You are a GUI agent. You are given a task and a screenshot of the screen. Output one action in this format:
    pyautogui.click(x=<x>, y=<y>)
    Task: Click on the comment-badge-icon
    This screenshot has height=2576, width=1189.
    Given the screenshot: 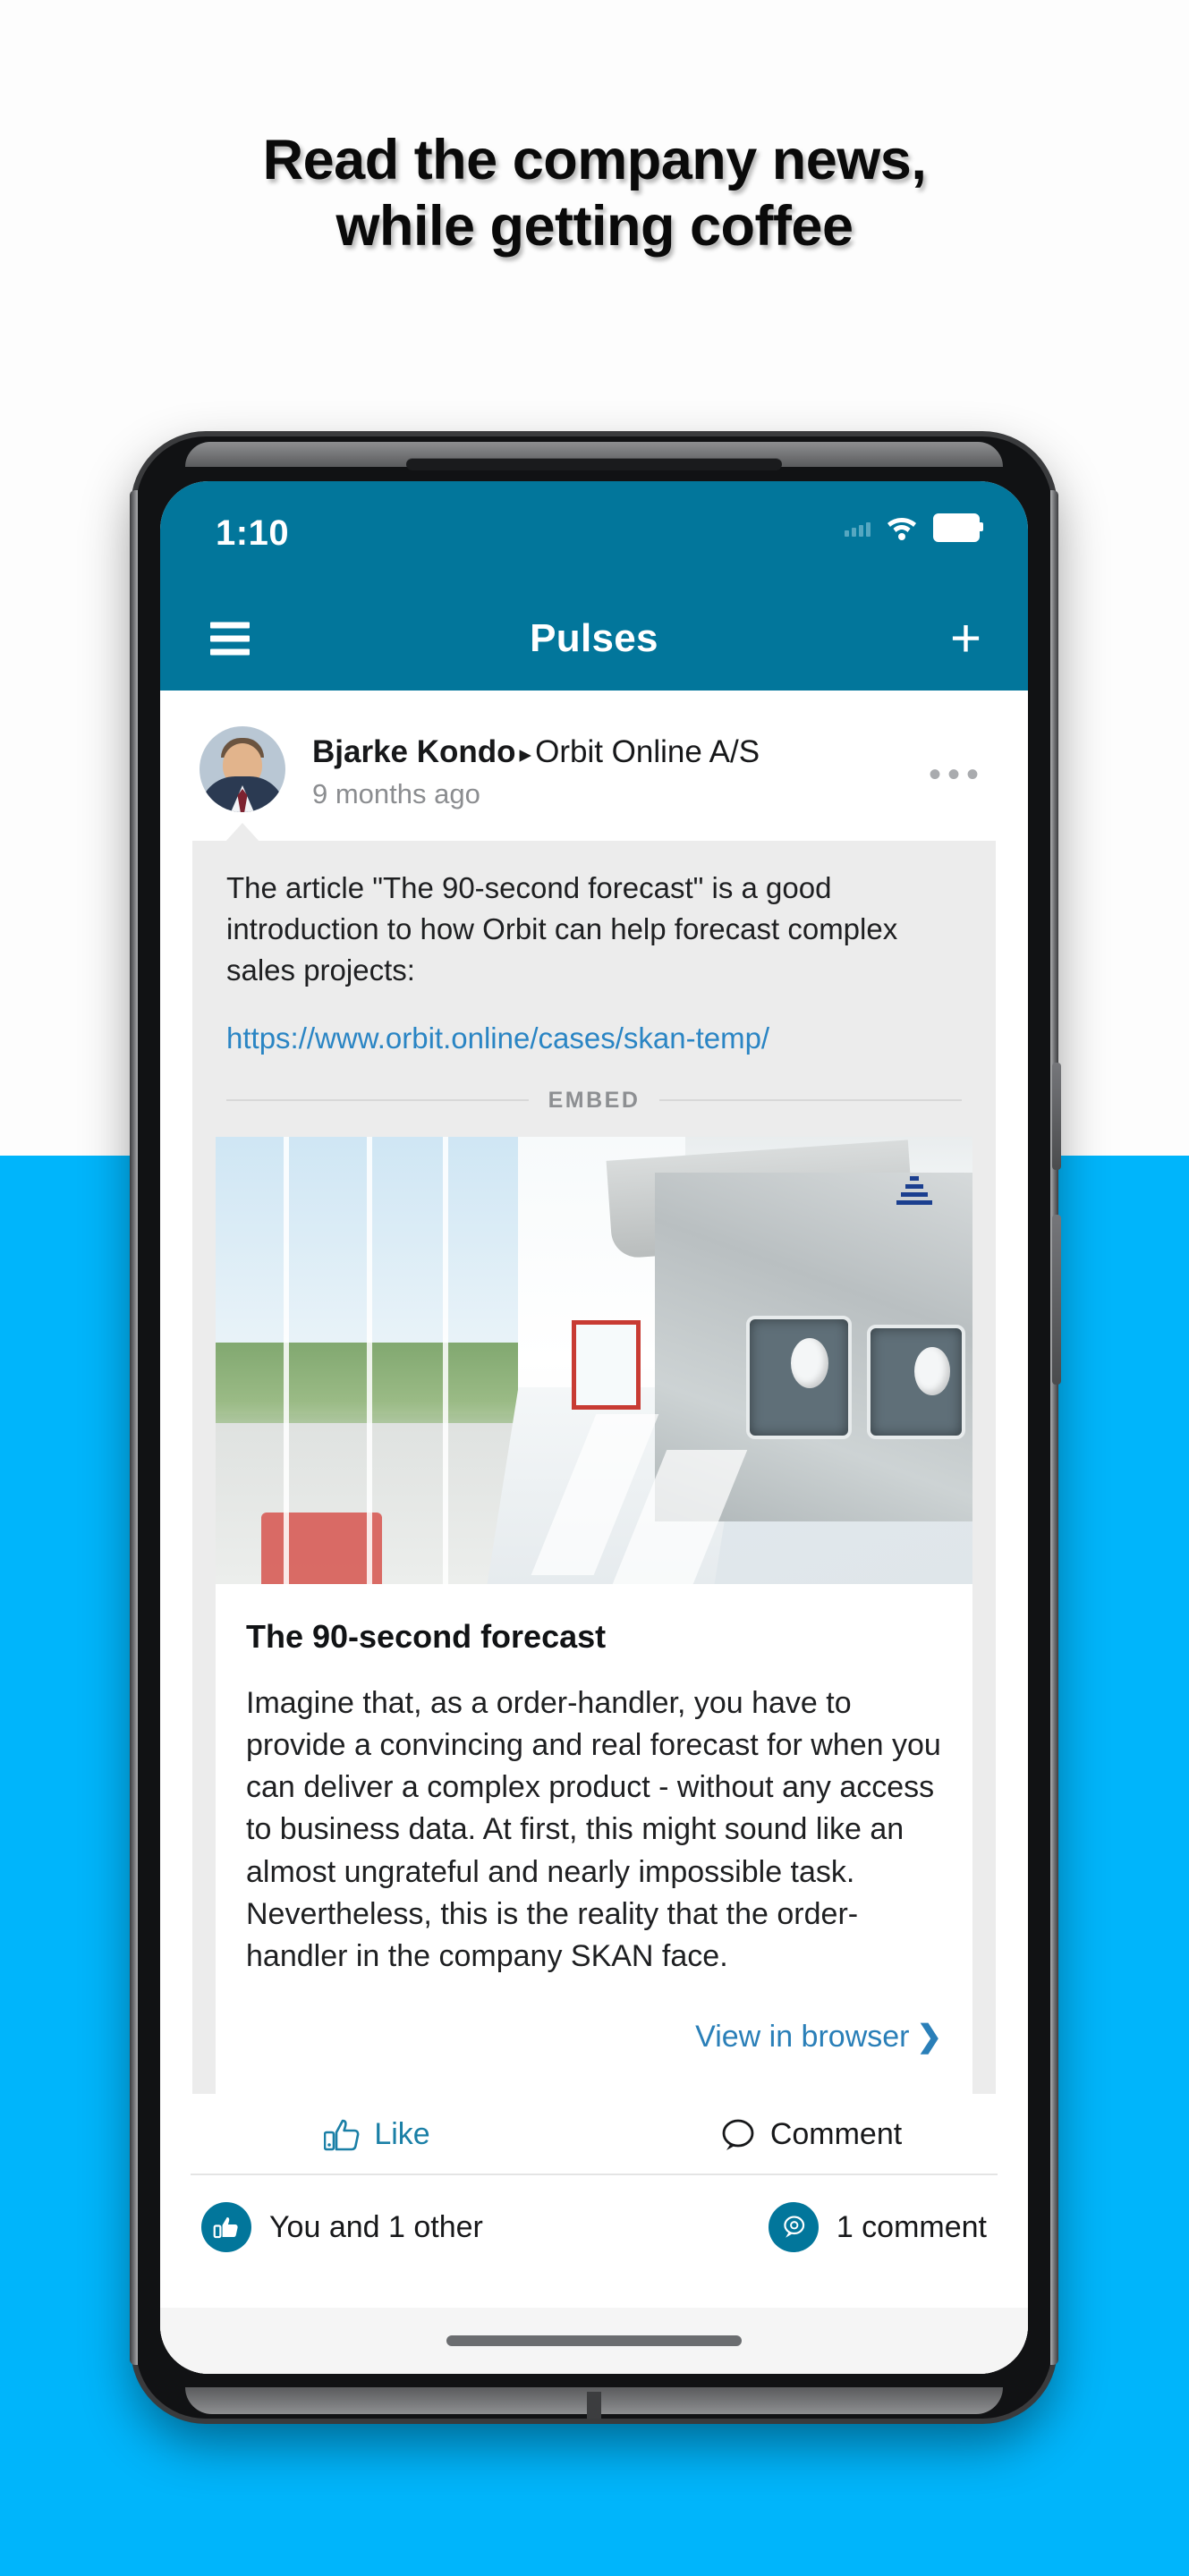 What is the action you would take?
    pyautogui.click(x=793, y=2227)
    